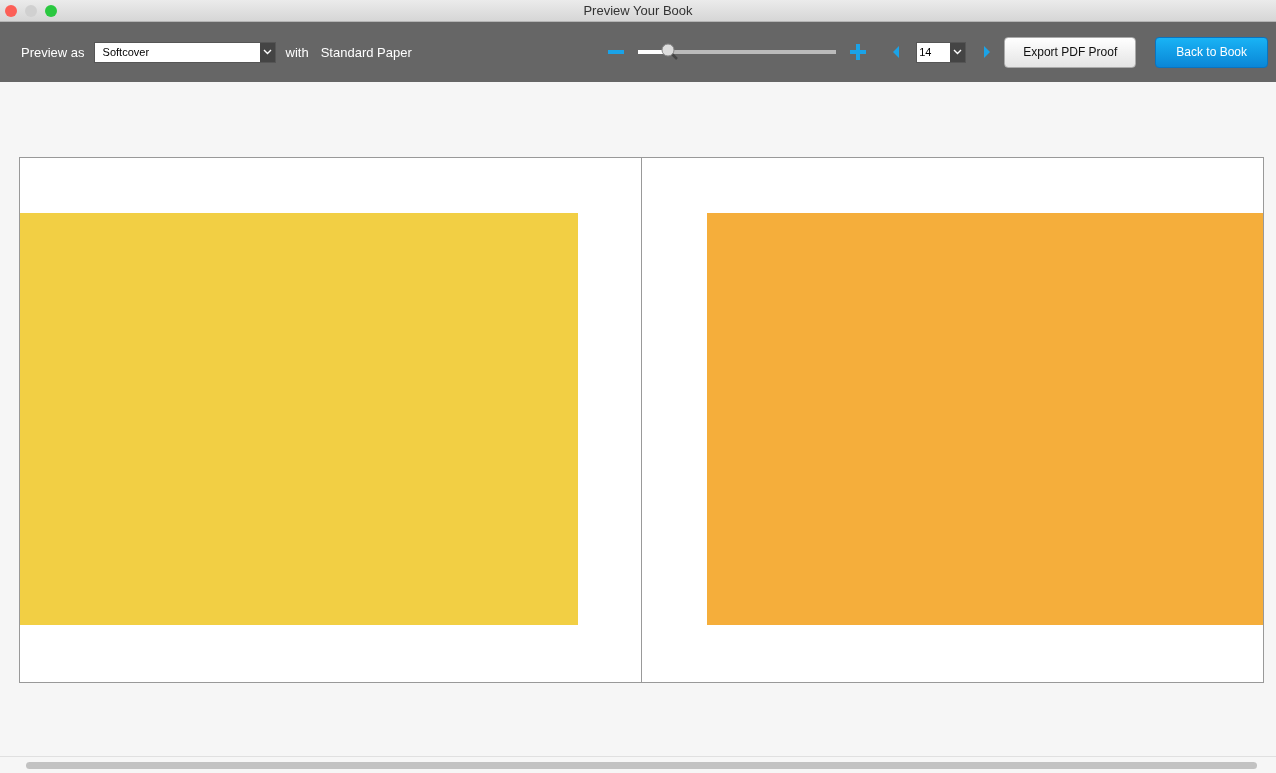  Describe the element at coordinates (941, 52) in the screenshot. I see `page-number-dropdown: 14` at that location.